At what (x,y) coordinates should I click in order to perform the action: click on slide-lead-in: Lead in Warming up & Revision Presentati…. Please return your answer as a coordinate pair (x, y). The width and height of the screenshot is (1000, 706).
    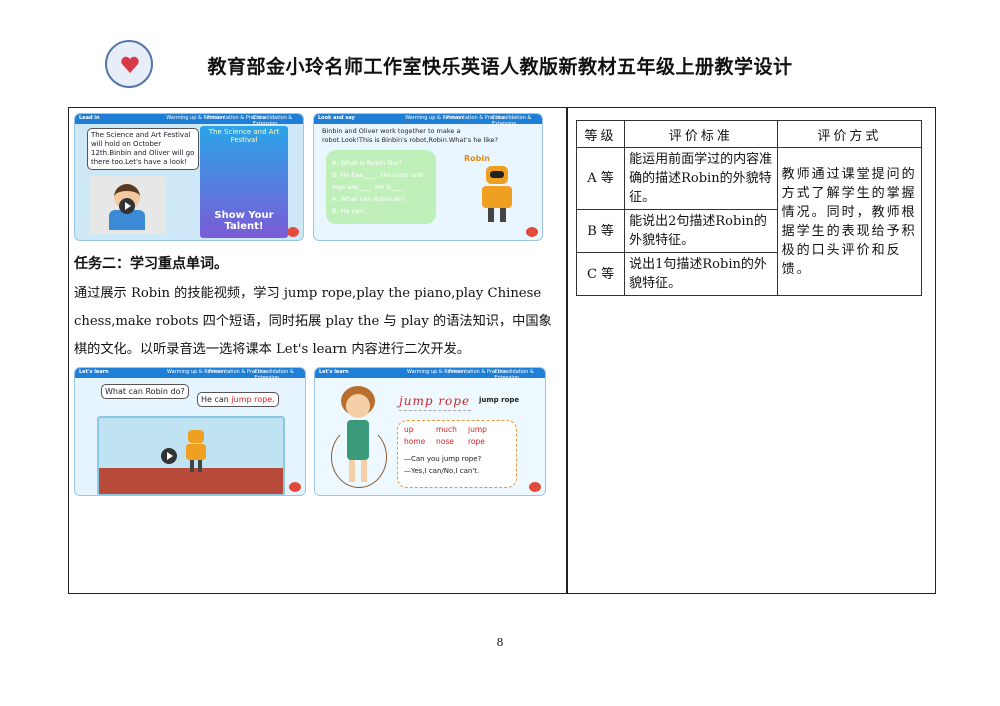
    Looking at the image, I should click on (189, 177).